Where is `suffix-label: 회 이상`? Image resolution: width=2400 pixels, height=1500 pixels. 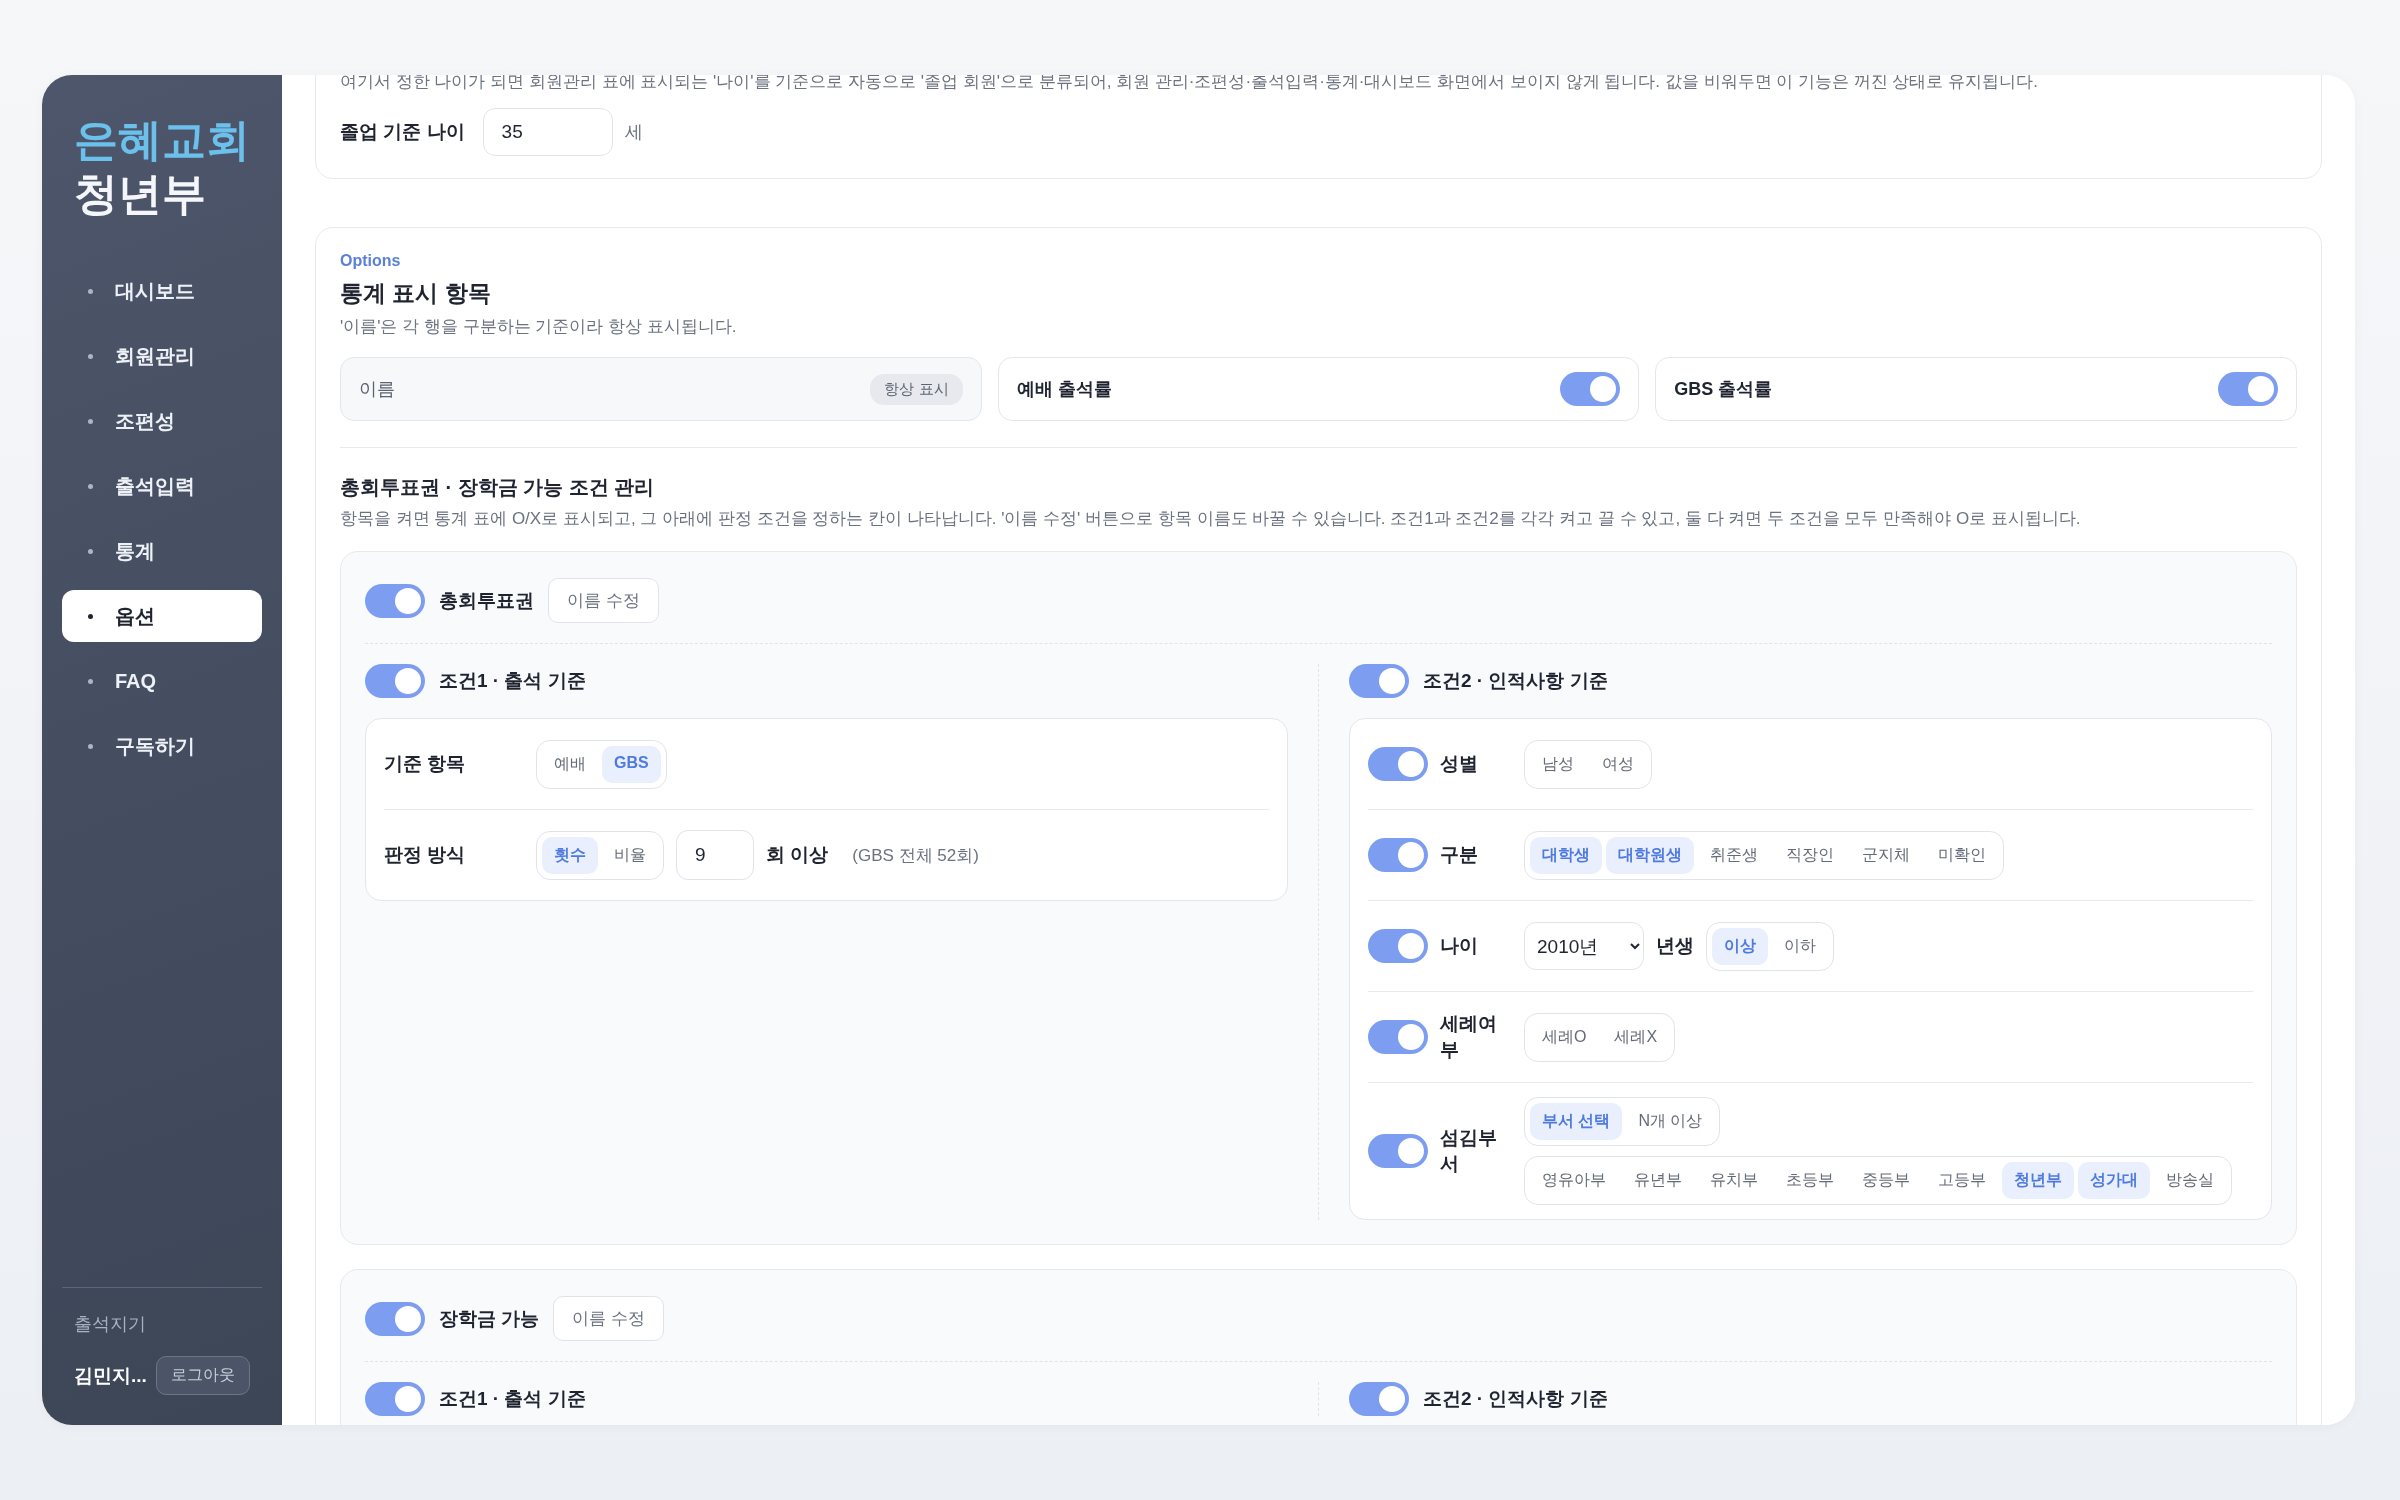
suffix-label: 회 이상 is located at coordinates (797, 855).